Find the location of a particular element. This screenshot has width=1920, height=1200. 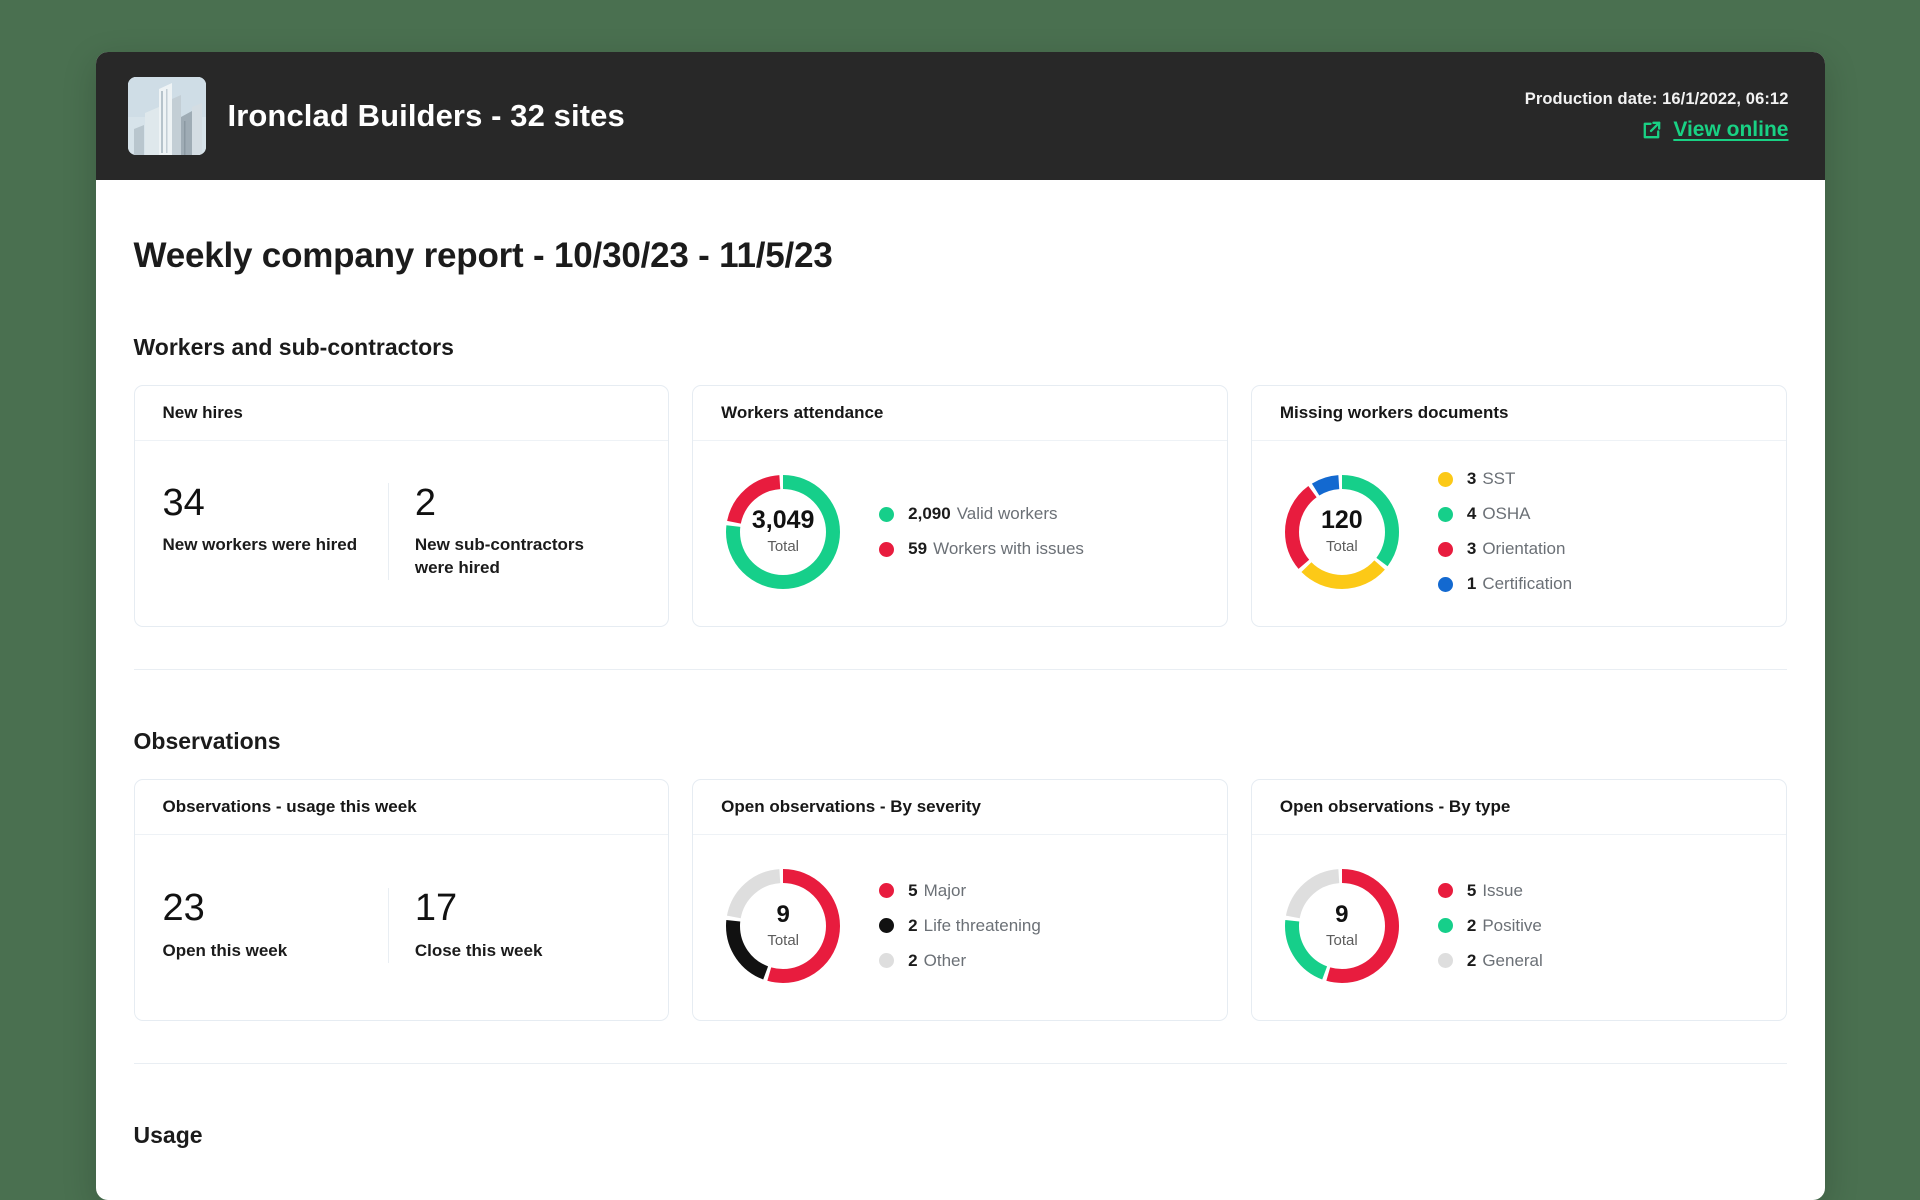

legend: 5 Major 2 Life threatening 2 Other is located at coordinates (960, 926).